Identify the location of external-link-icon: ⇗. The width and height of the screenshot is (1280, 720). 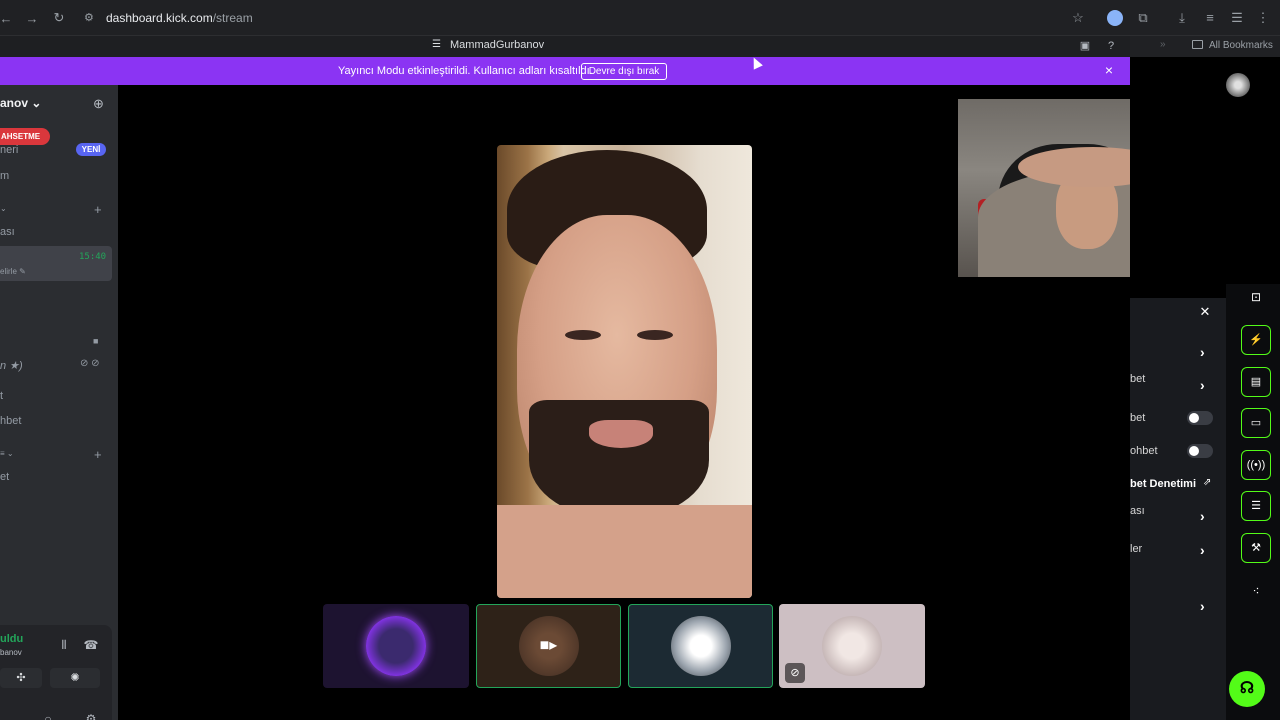
(1207, 482).